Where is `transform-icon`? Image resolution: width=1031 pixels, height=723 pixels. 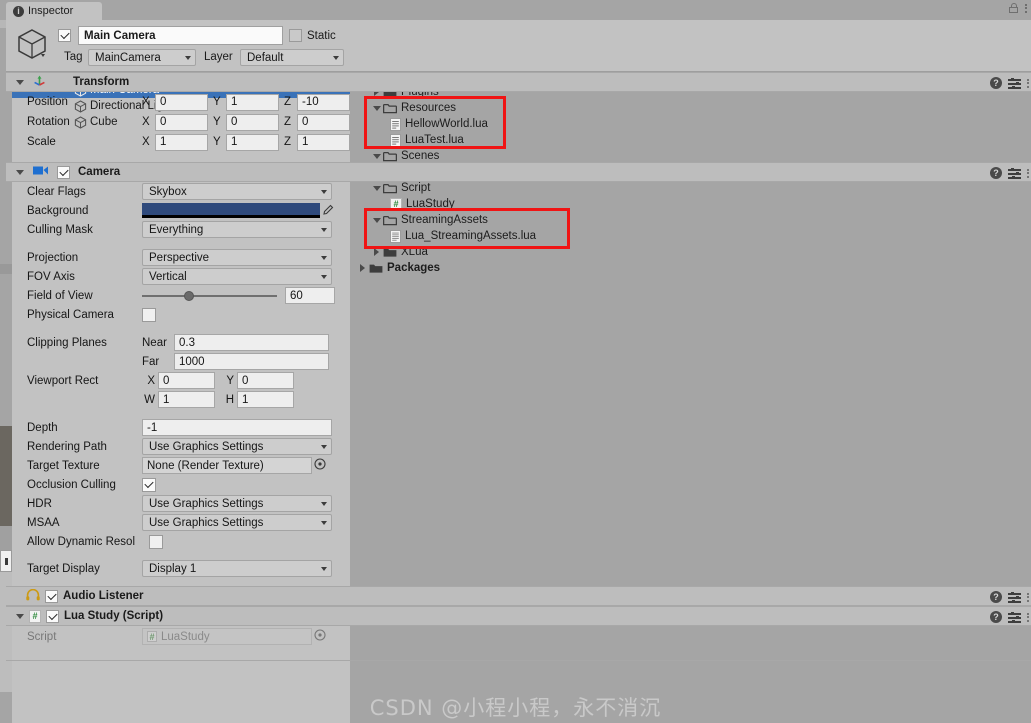 transform-icon is located at coordinates (39, 82).